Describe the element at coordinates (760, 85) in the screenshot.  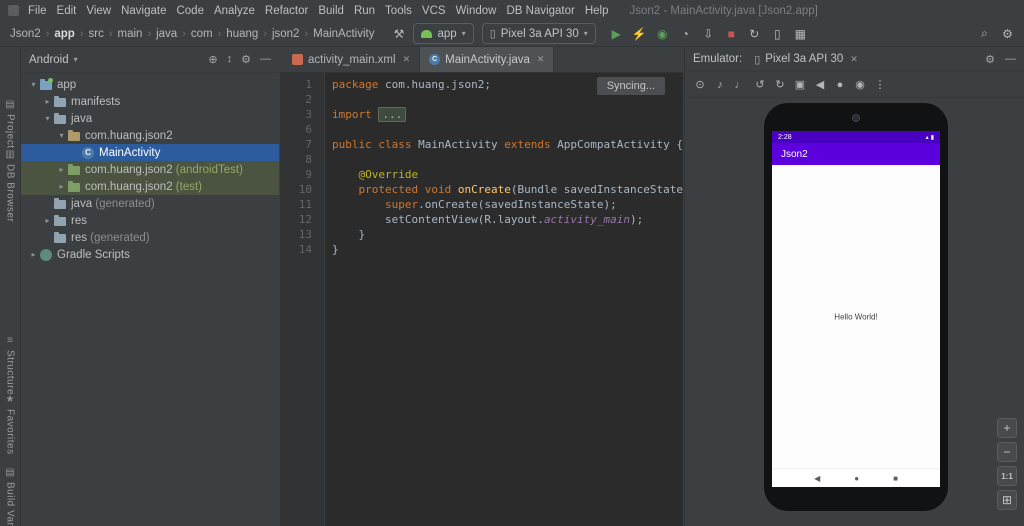
I see `rotate-left-icon: ↺` at that location.